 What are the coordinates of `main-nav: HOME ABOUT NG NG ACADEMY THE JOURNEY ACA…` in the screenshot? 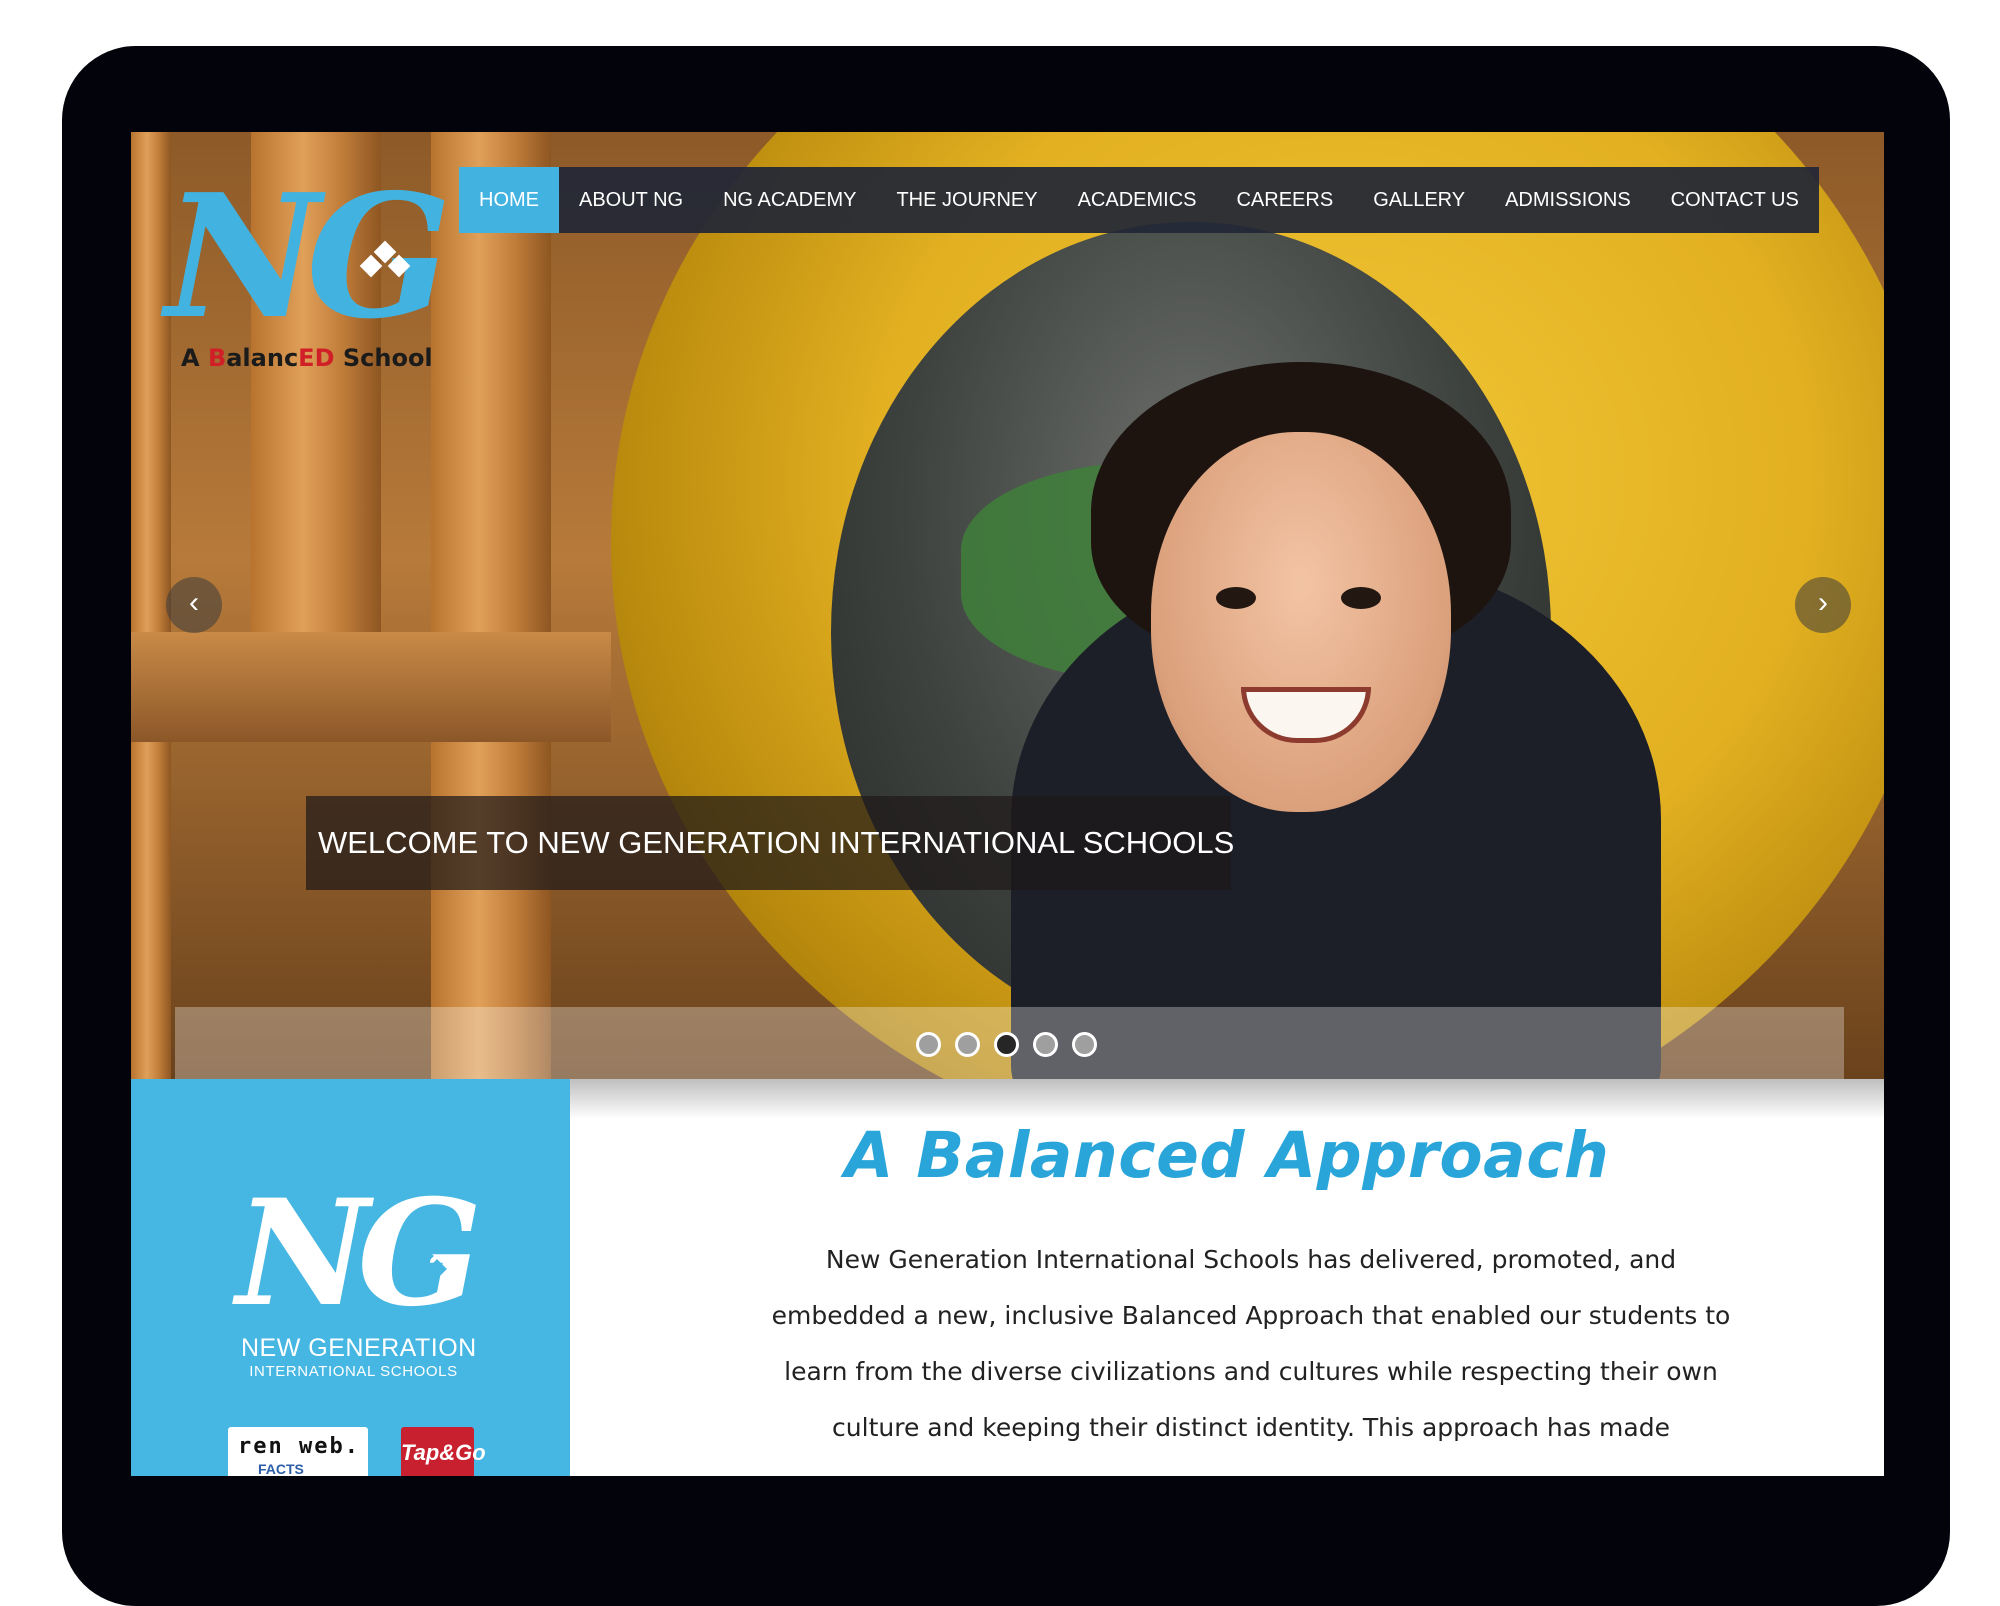 It's located at (1139, 200).